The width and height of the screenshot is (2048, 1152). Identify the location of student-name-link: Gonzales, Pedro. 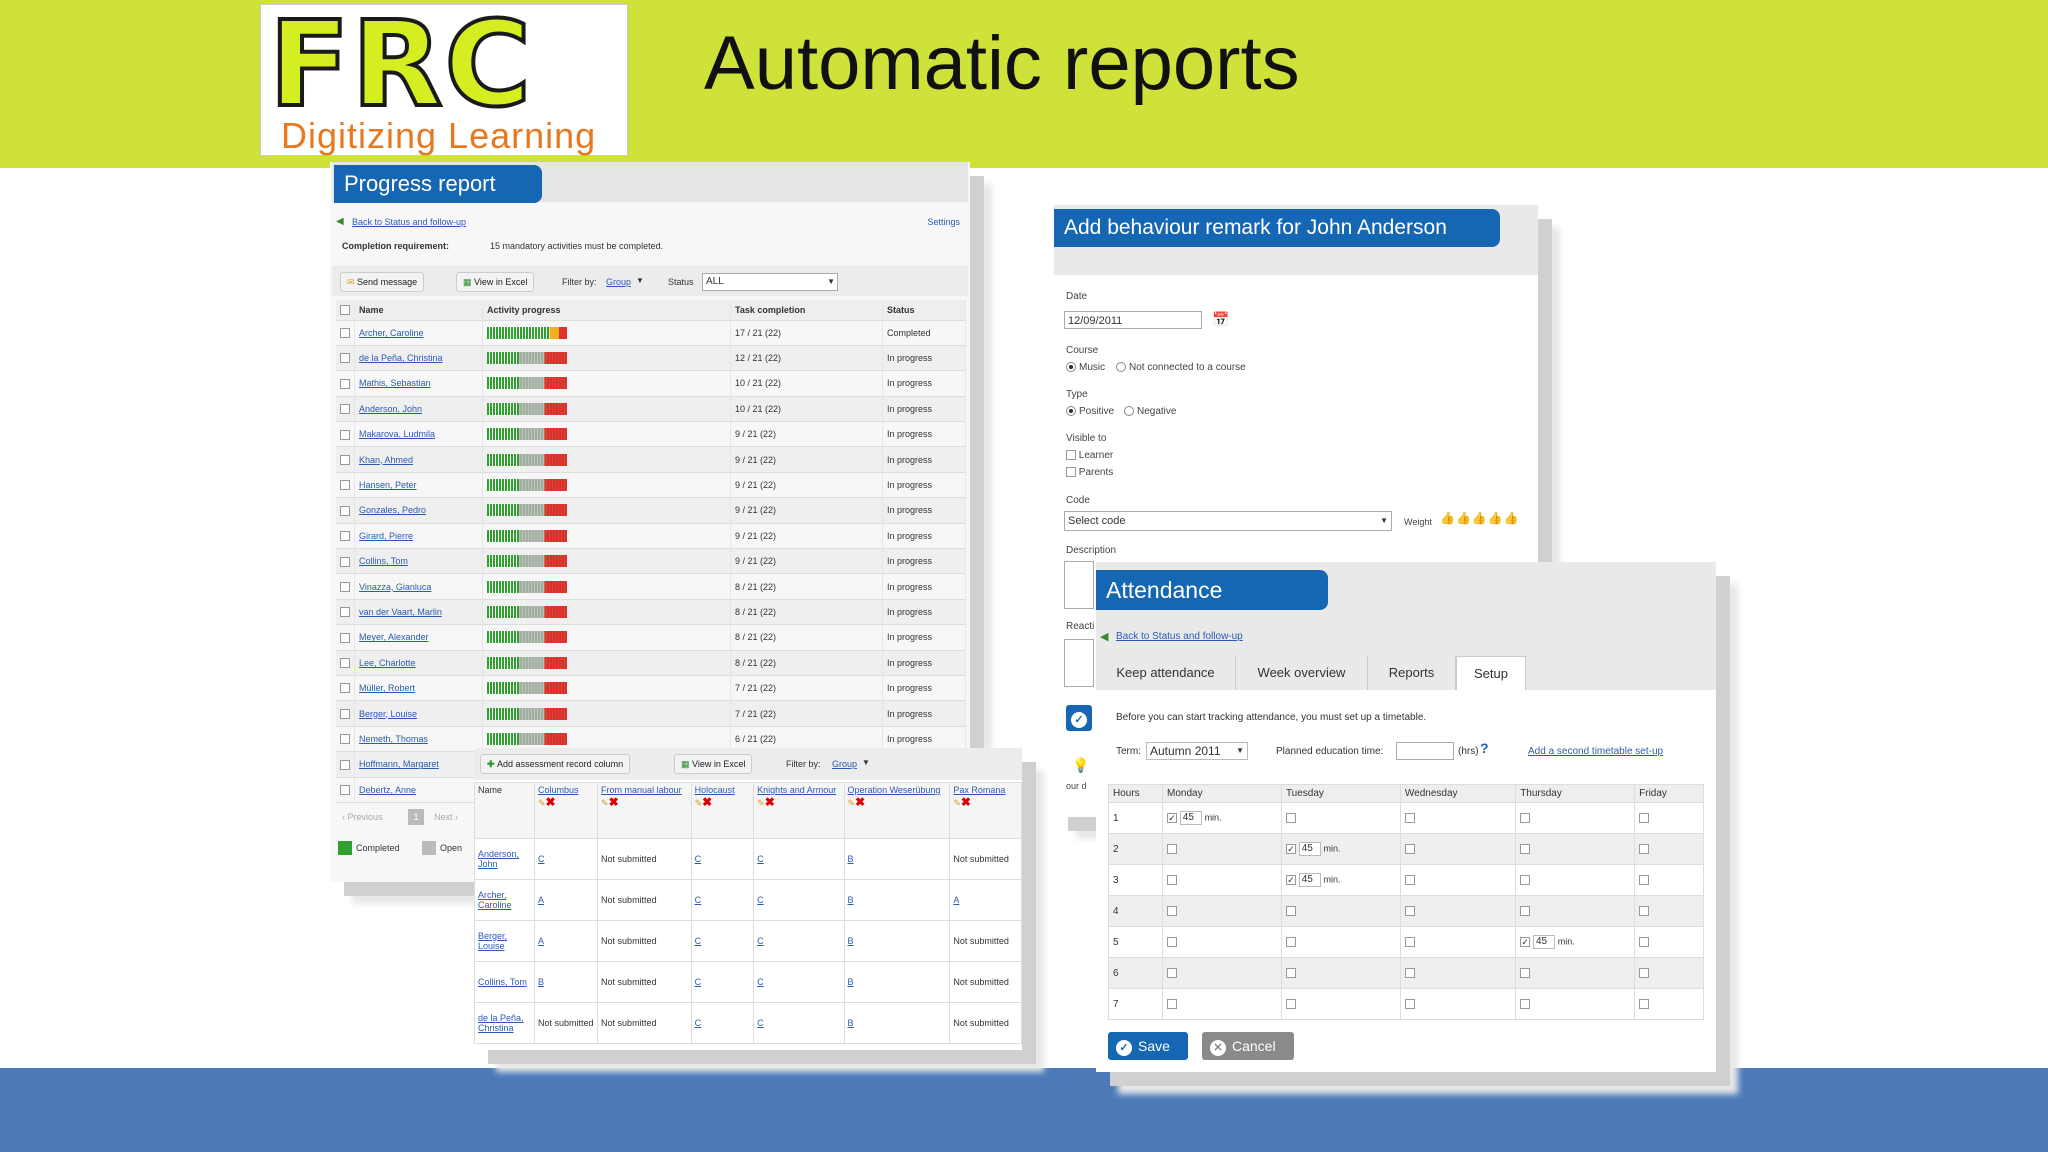
(392, 510).